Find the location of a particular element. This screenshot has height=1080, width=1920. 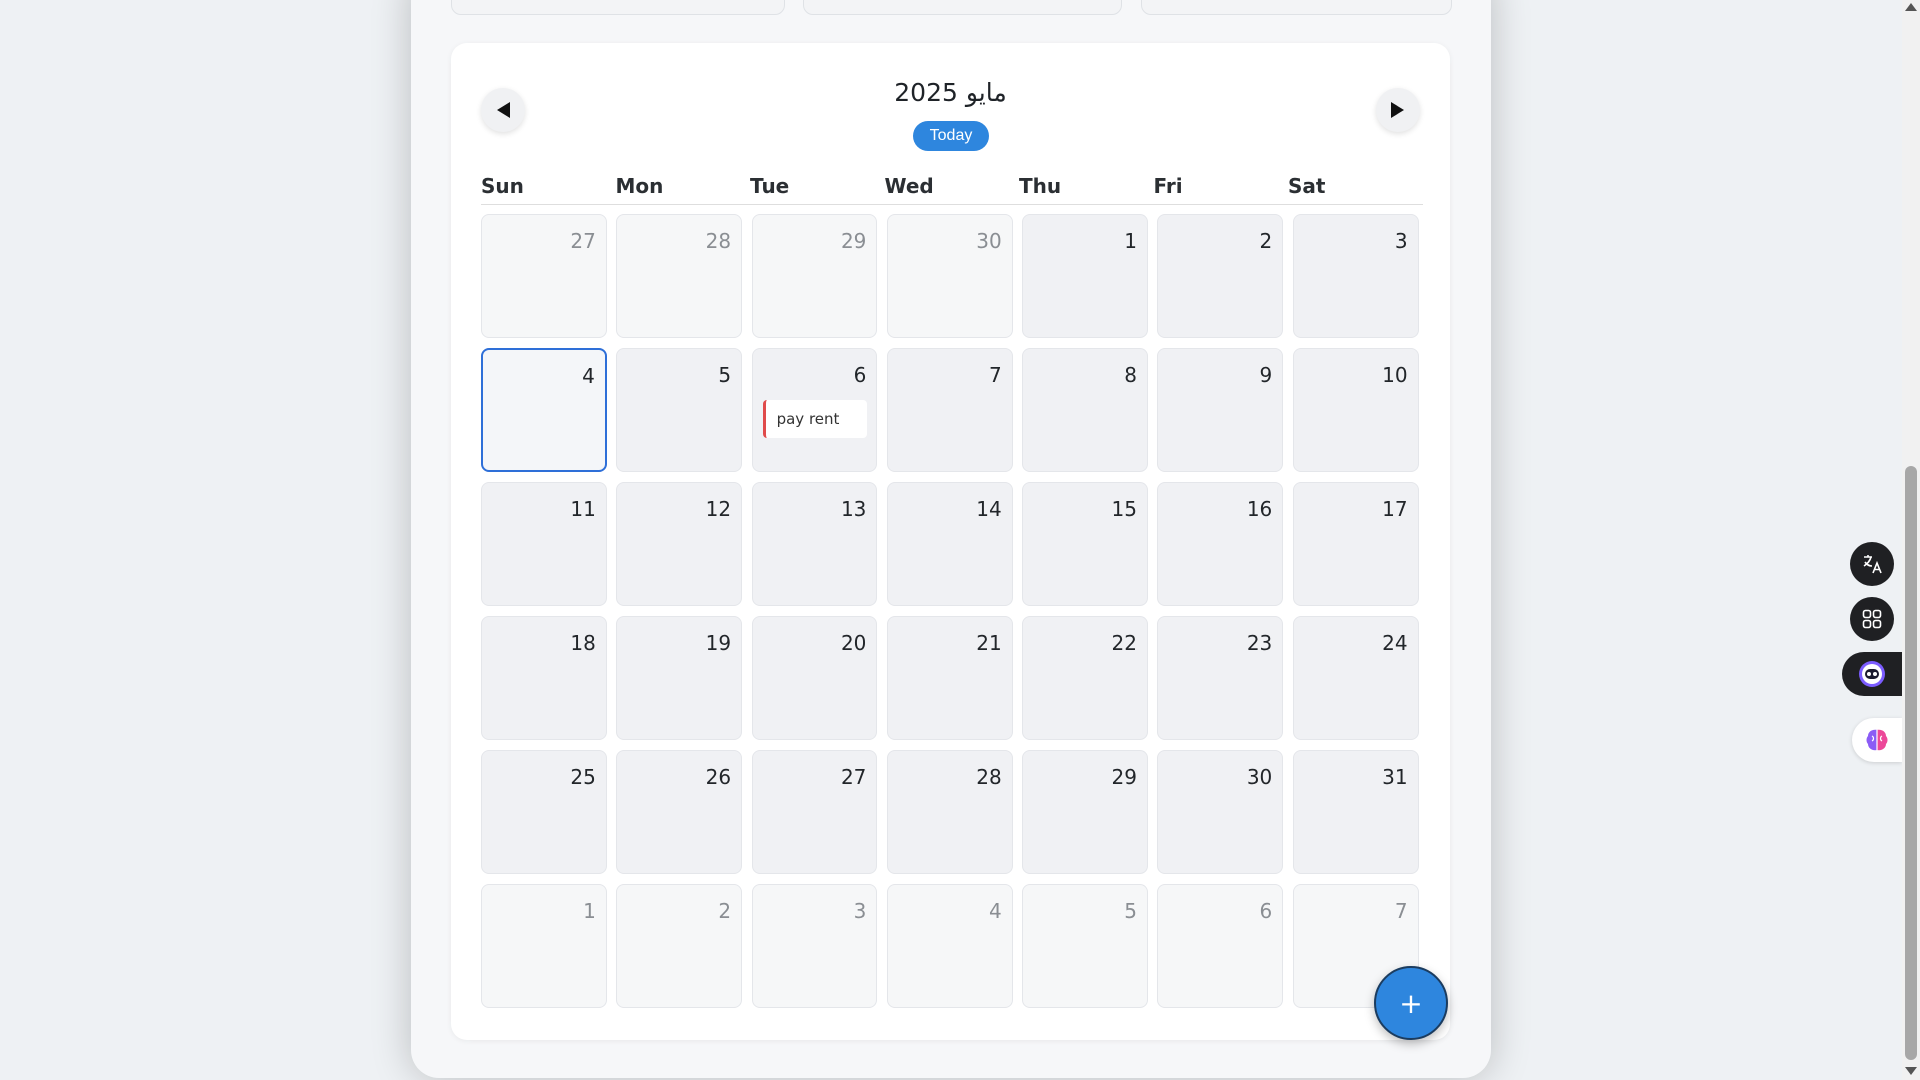

add-event-button: + is located at coordinates (1411, 1003).